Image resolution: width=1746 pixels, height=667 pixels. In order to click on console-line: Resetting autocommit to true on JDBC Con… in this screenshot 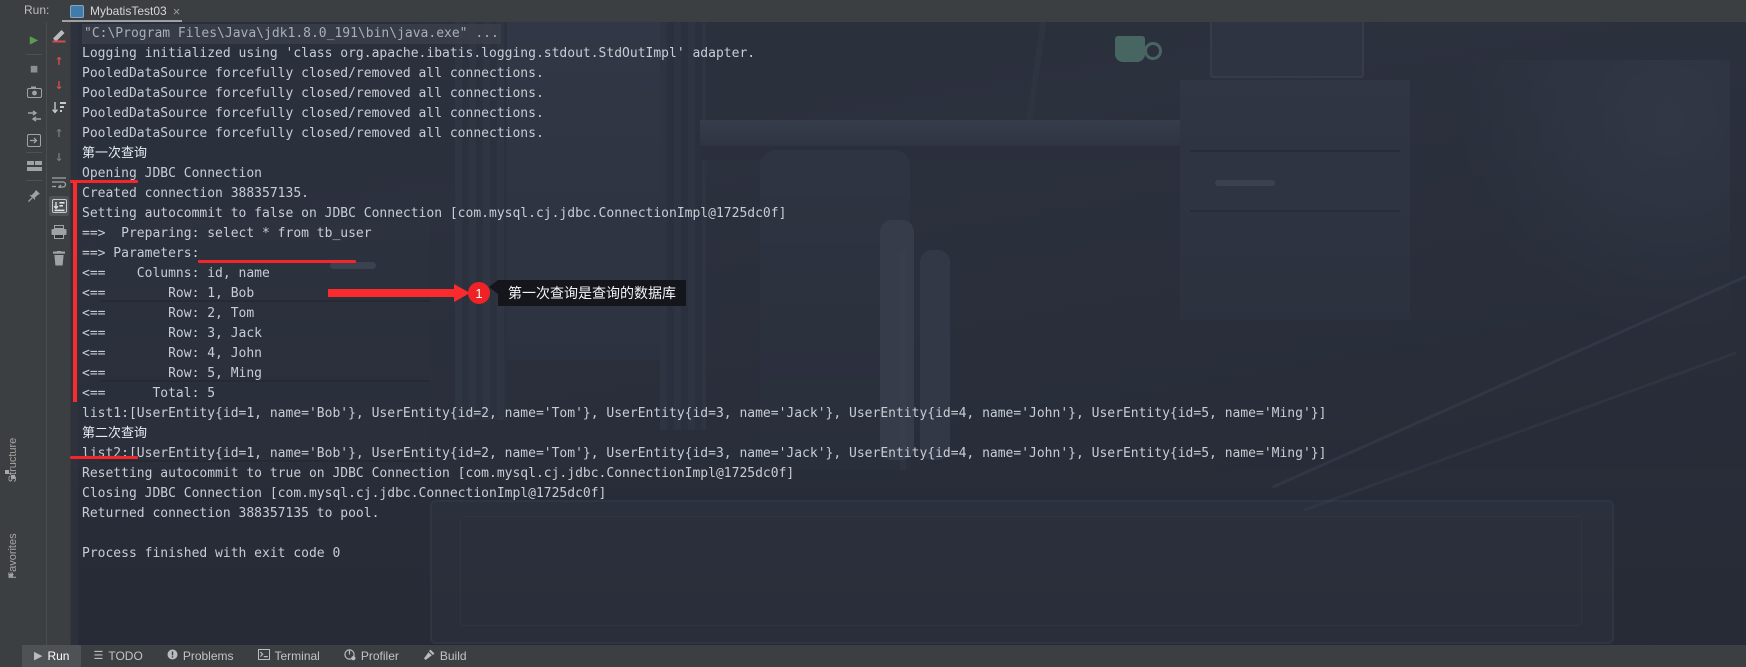, I will do `click(438, 473)`.